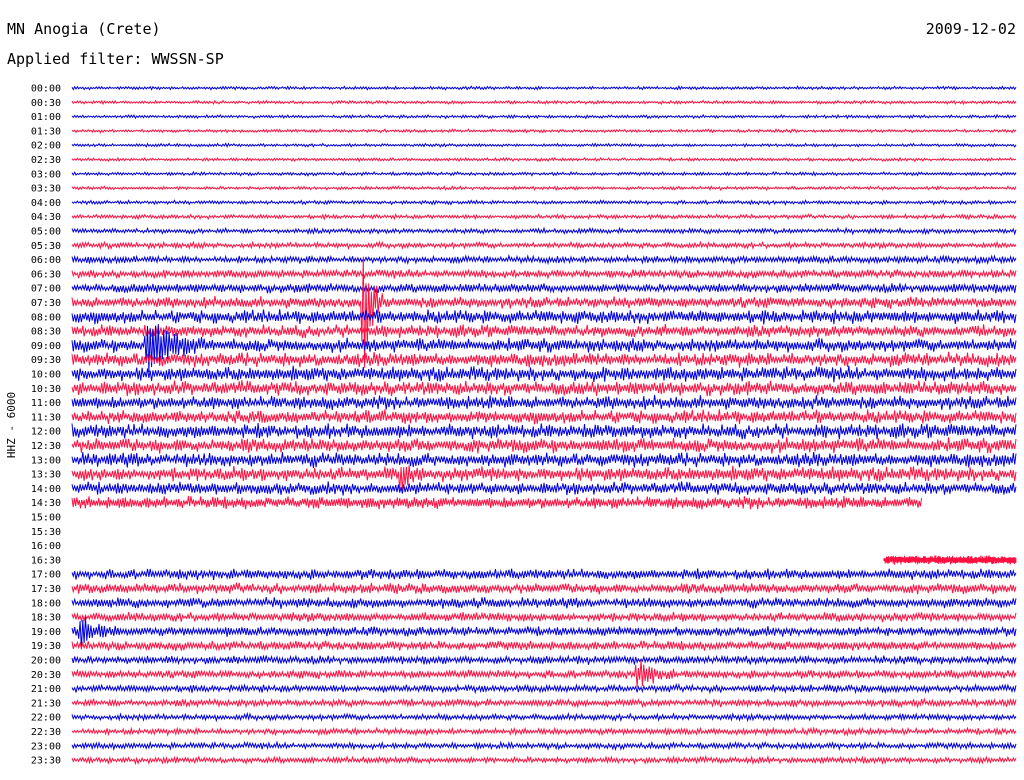 Image resolution: width=1024 pixels, height=780 pixels. What do you see at coordinates (46, 217) in the screenshot?
I see `time-label-0430: 04:30` at bounding box center [46, 217].